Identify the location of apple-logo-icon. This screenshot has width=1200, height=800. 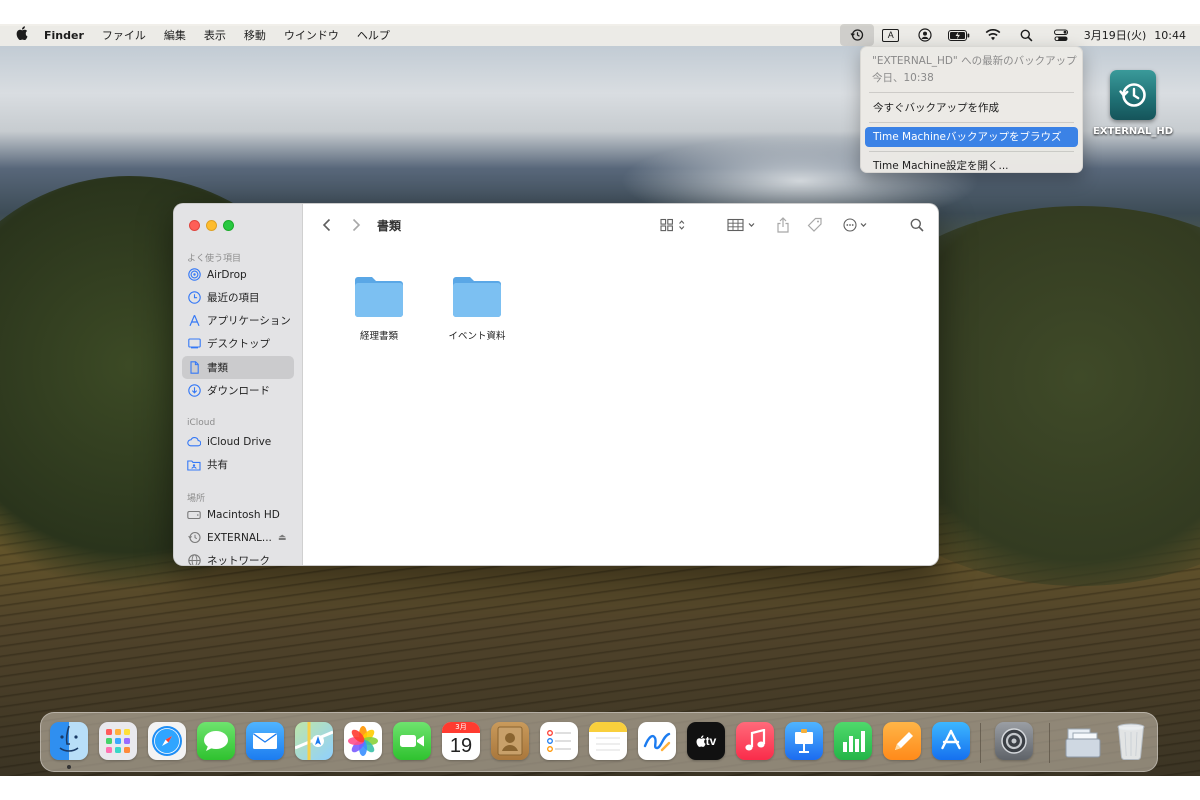
(701, 741).